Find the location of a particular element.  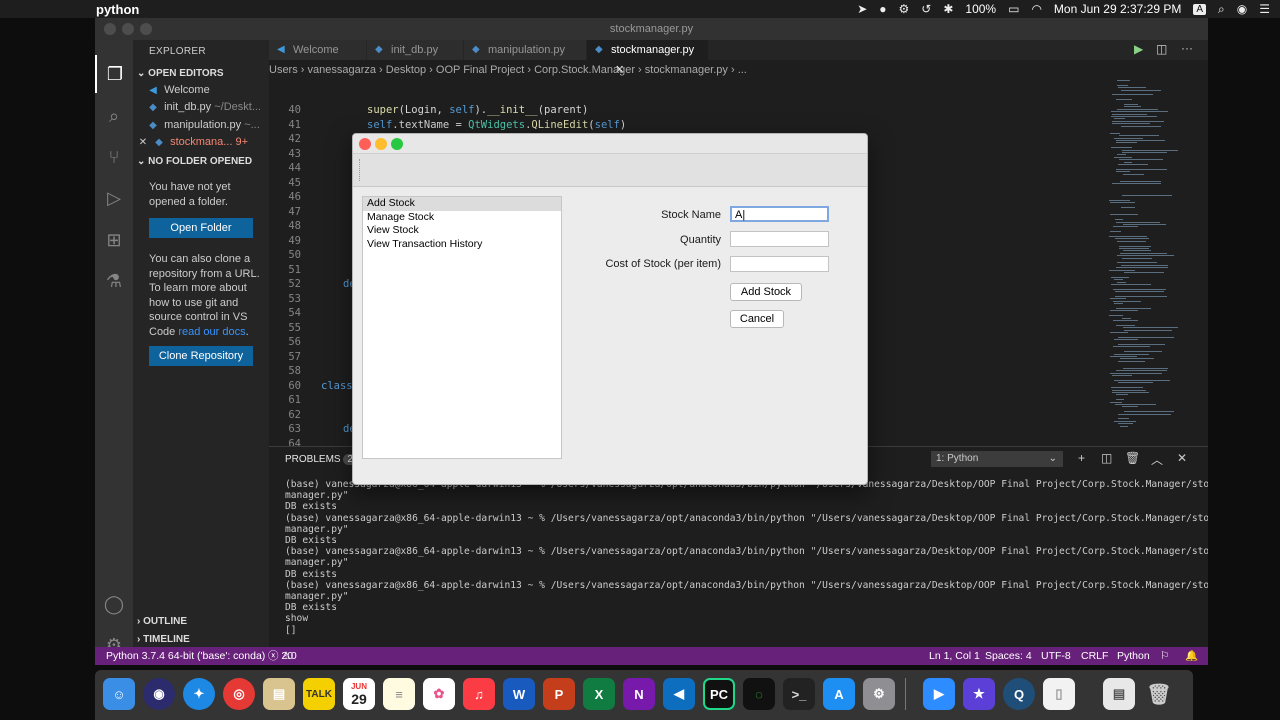

excel-icon: X is located at coordinates (599, 694).